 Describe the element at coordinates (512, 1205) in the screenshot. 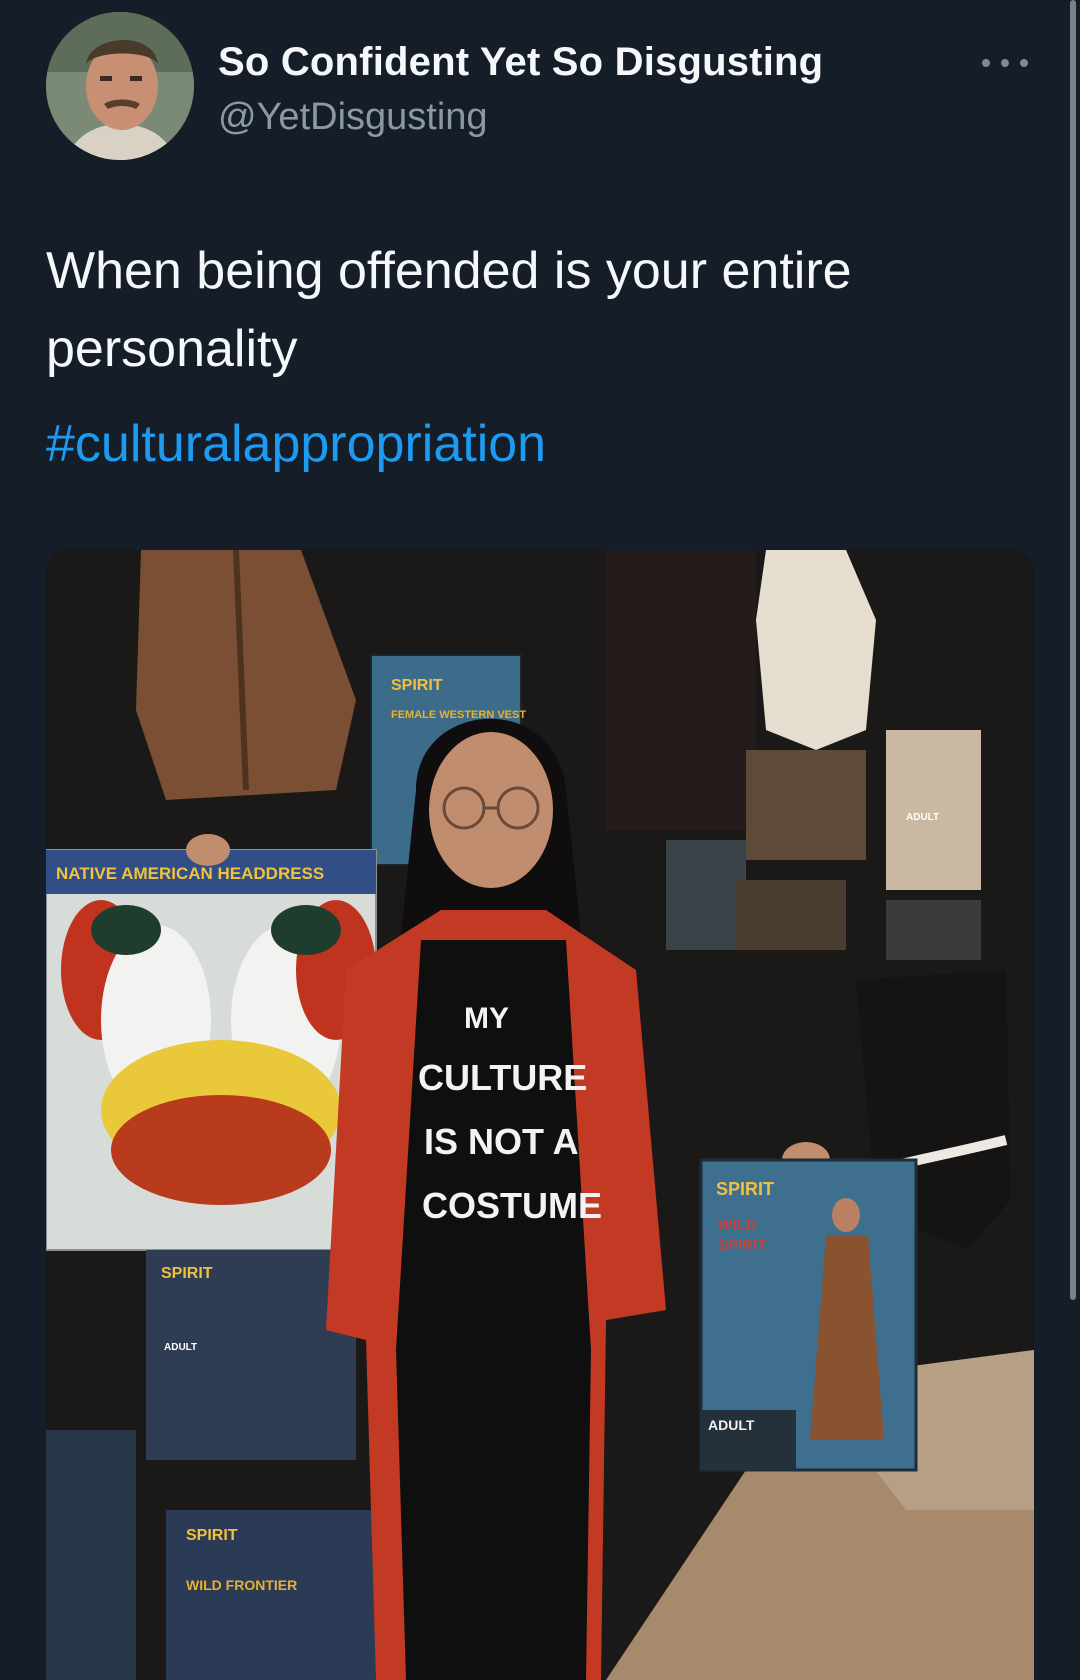

I see `shirt-line-4: COSTUME` at that location.